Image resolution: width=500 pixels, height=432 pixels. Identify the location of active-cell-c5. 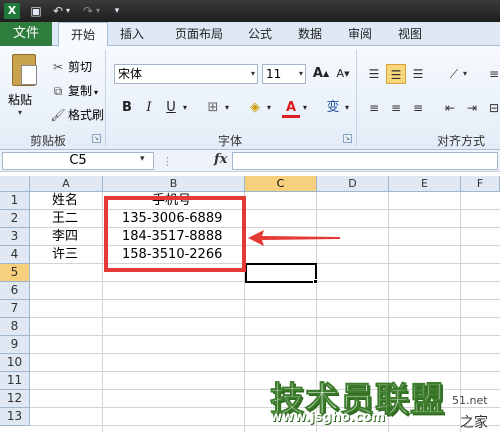
(281, 273).